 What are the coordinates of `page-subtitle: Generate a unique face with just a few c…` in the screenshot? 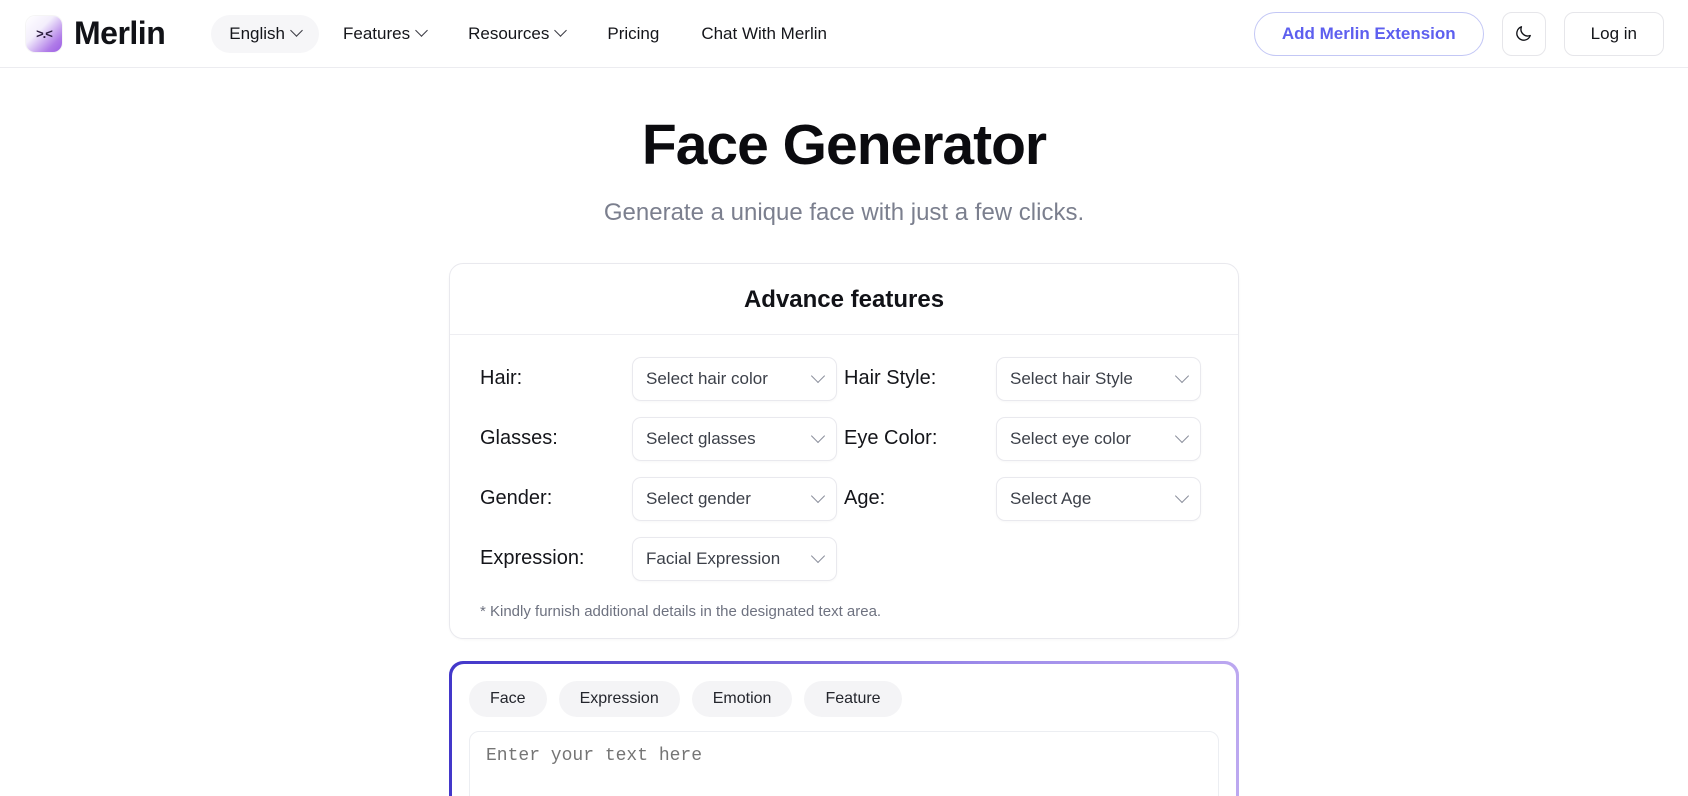 It's located at (844, 212).